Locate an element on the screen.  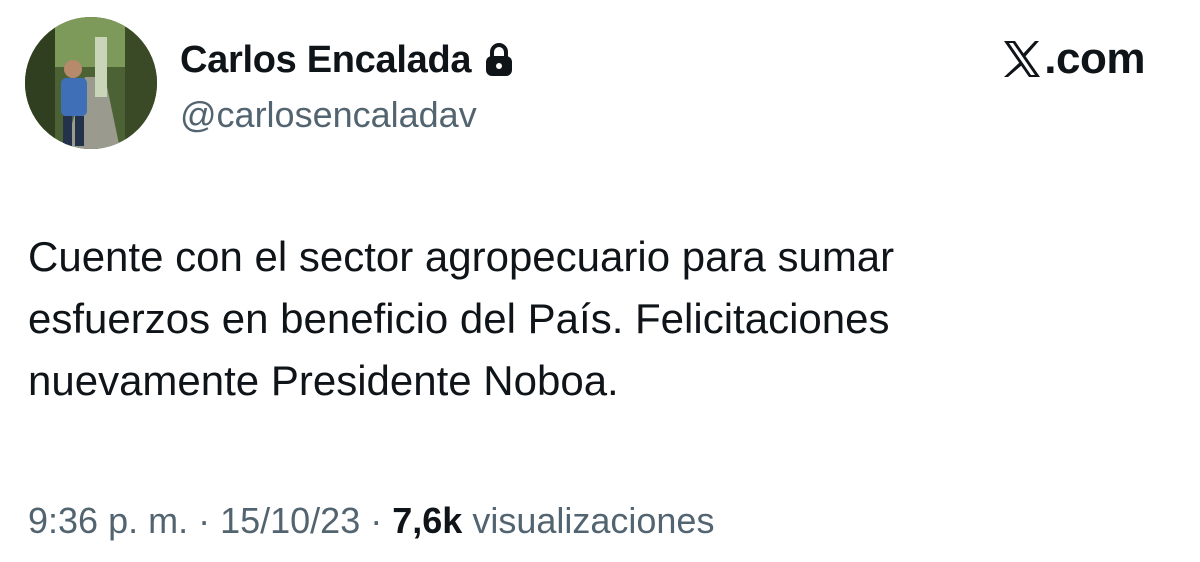
author-name-row: Carlos Encalada is located at coordinates (347, 60).